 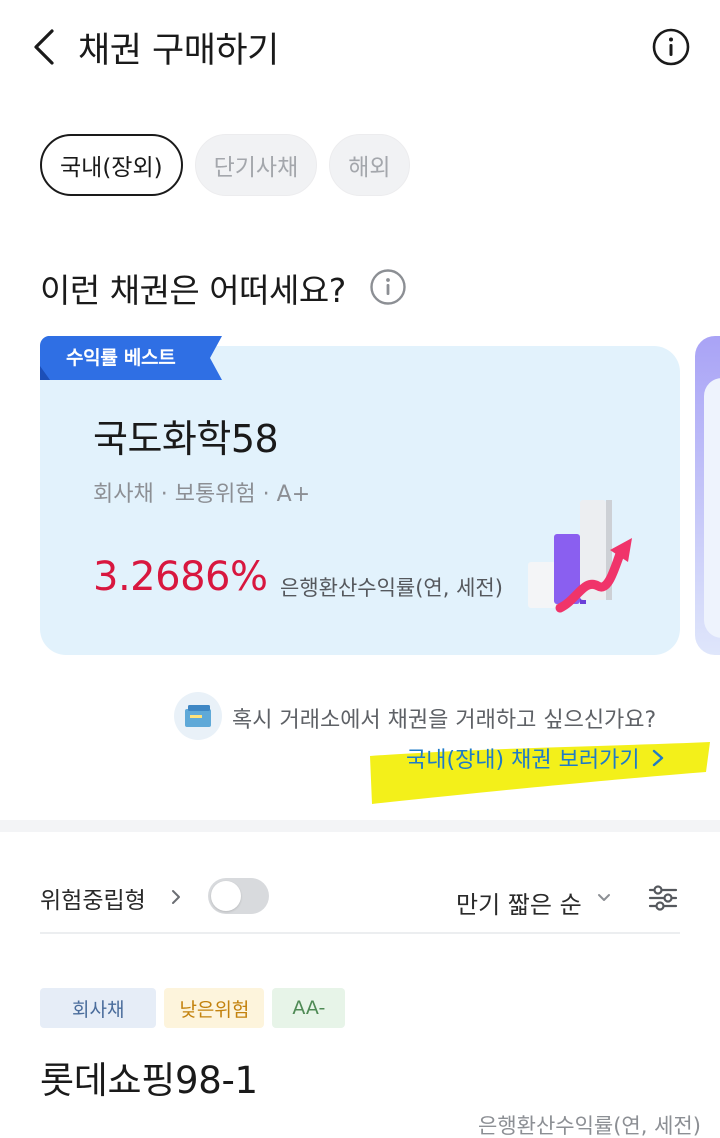 I want to click on sliders-icon, so click(x=663, y=898).